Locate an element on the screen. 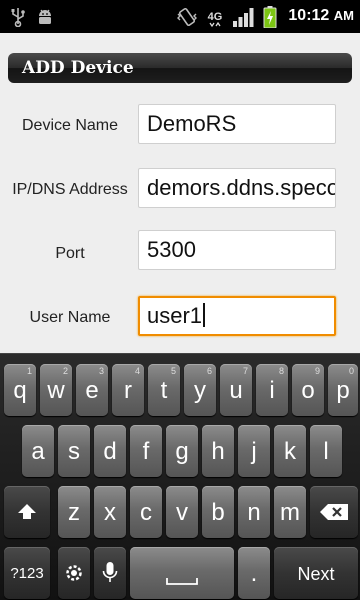 The width and height of the screenshot is (360, 600). key-p: p0 is located at coordinates (343, 390).